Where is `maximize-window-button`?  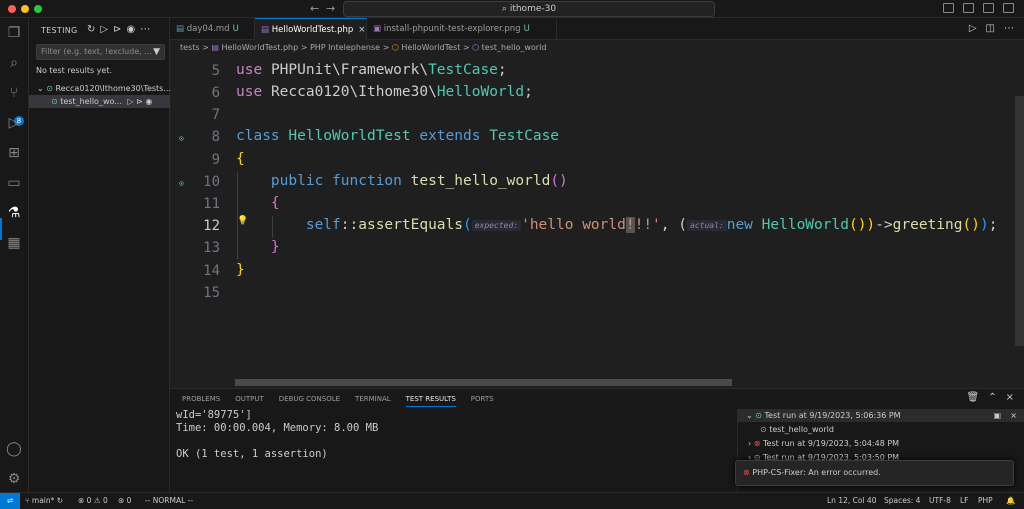
maximize-window-button is located at coordinates (38, 9).